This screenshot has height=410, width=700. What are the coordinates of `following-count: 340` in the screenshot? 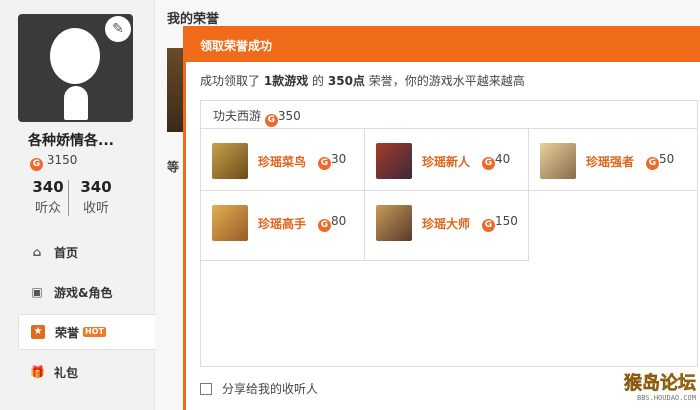 It's located at (96, 187).